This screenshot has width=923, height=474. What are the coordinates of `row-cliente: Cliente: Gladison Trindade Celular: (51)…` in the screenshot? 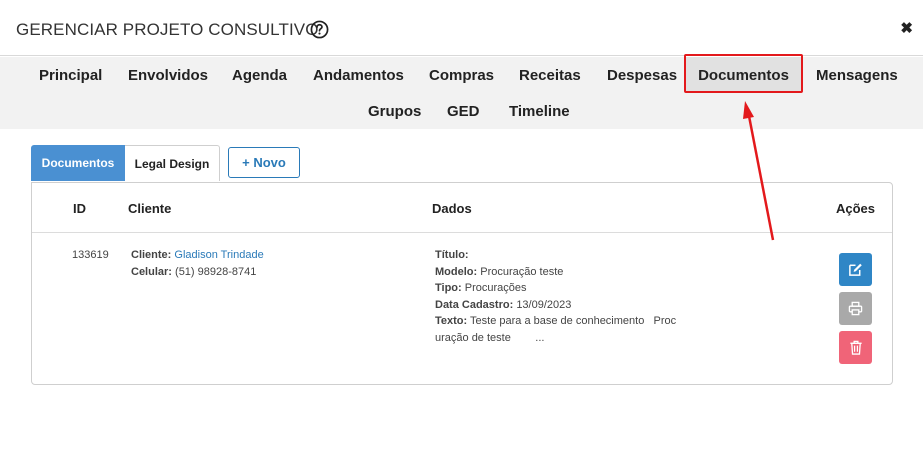 It's located at (197, 263).